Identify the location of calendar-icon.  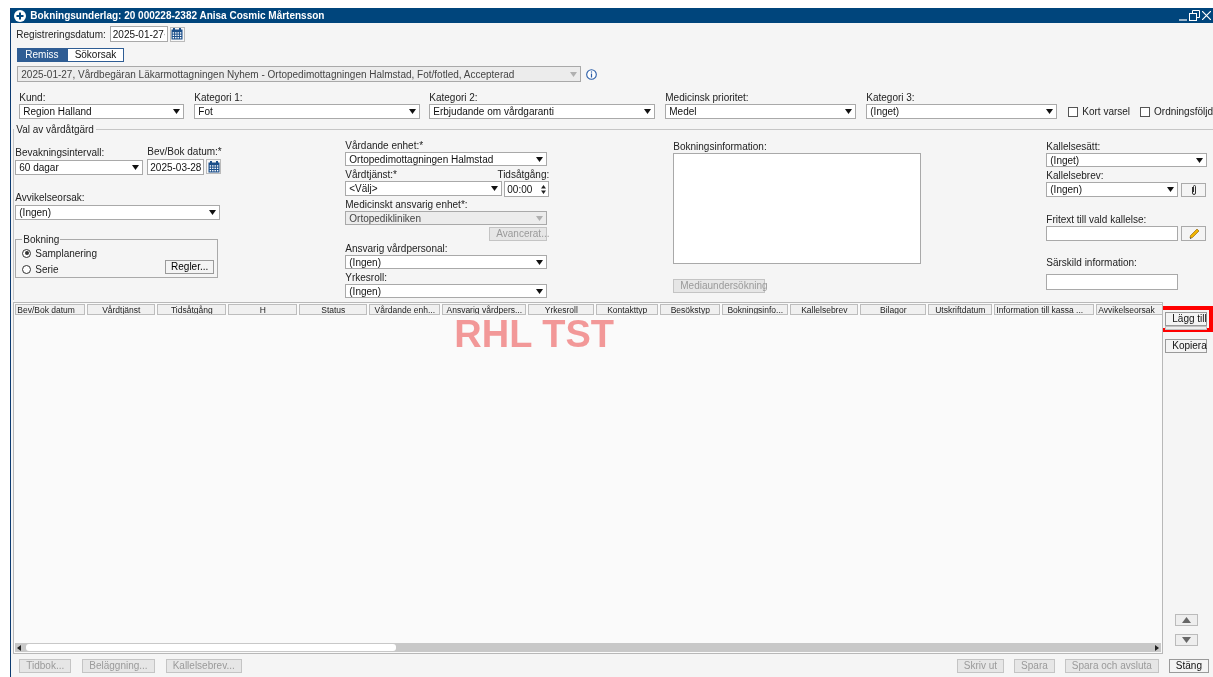
(213, 166).